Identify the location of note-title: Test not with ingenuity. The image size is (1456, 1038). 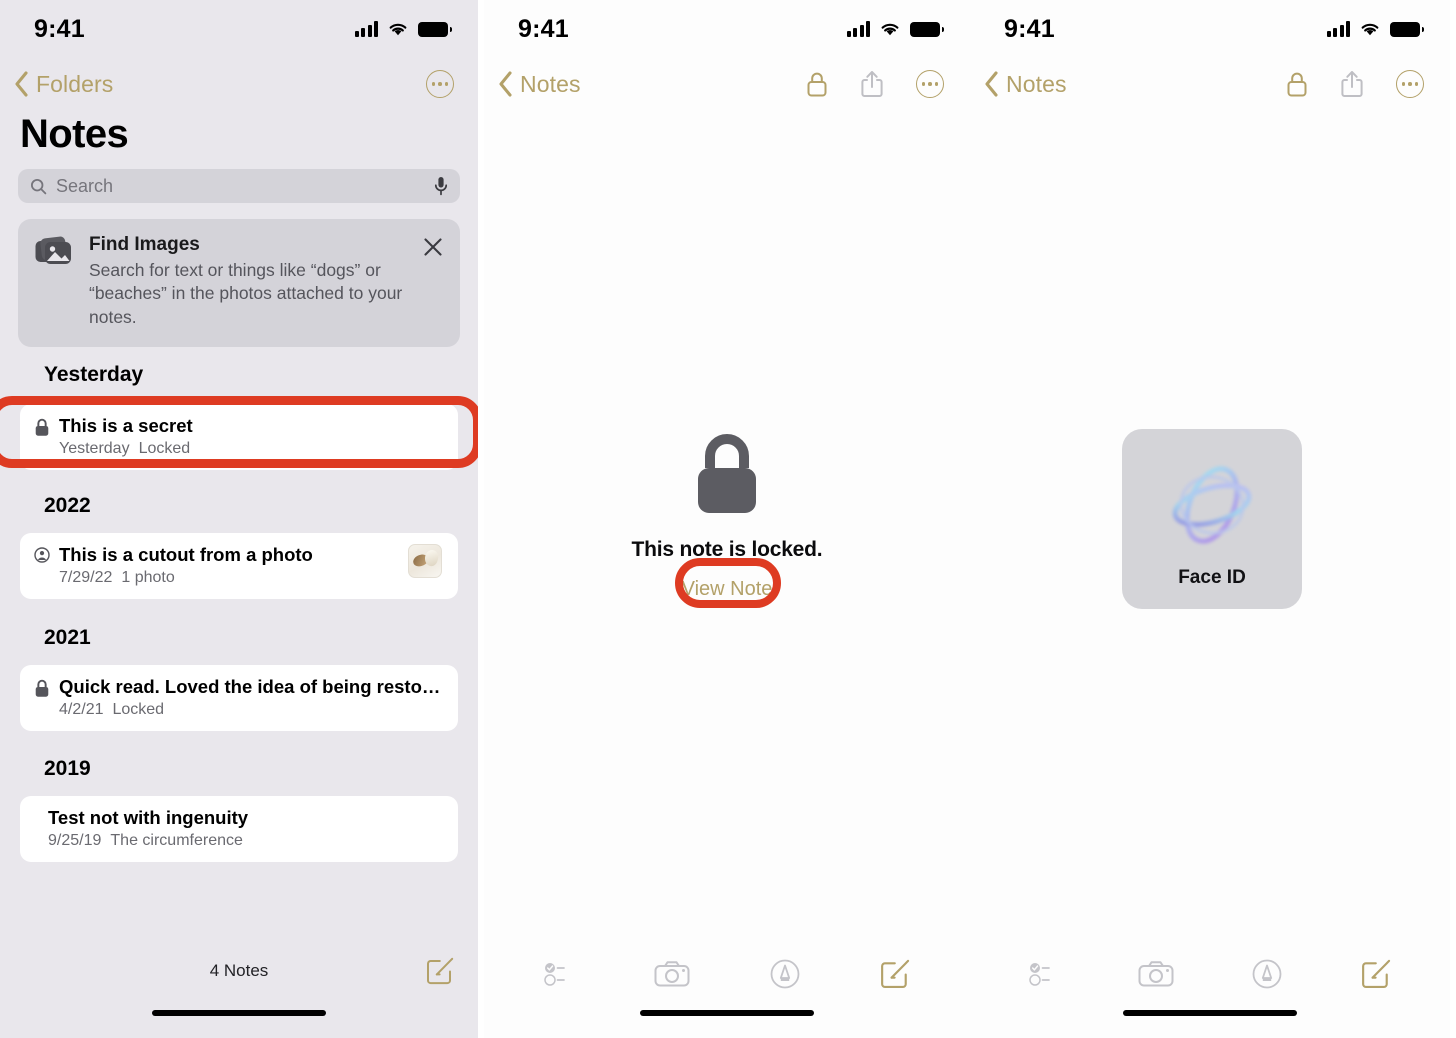
(148, 817).